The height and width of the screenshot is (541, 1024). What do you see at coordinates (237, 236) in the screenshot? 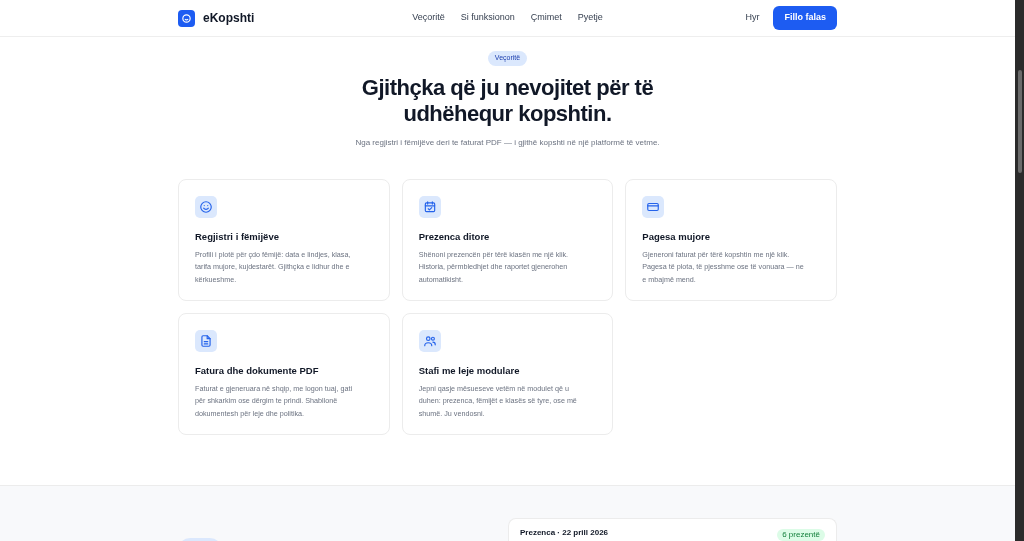
I see `card-title: Regjistri i fëmijëve` at bounding box center [237, 236].